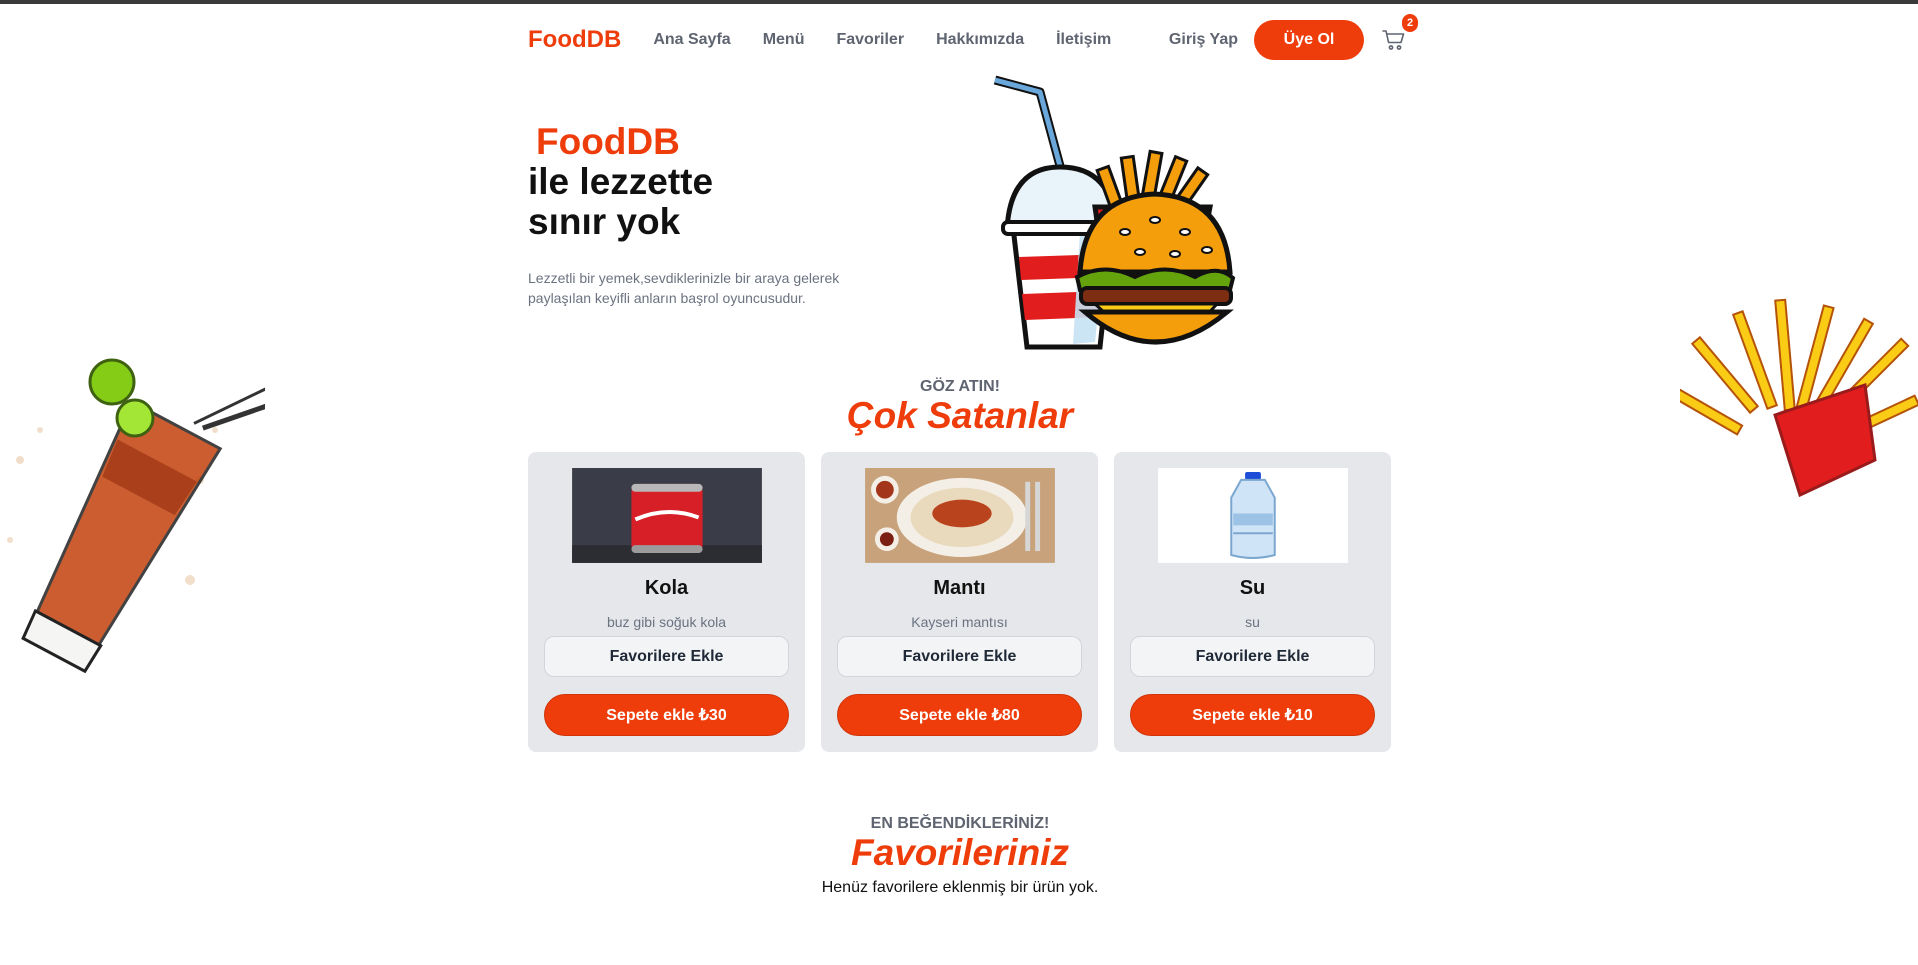 The height and width of the screenshot is (965, 1918). Describe the element at coordinates (1252, 715) in the screenshot. I see `add-to-cart-button: Sepete ekle ₺10` at that location.